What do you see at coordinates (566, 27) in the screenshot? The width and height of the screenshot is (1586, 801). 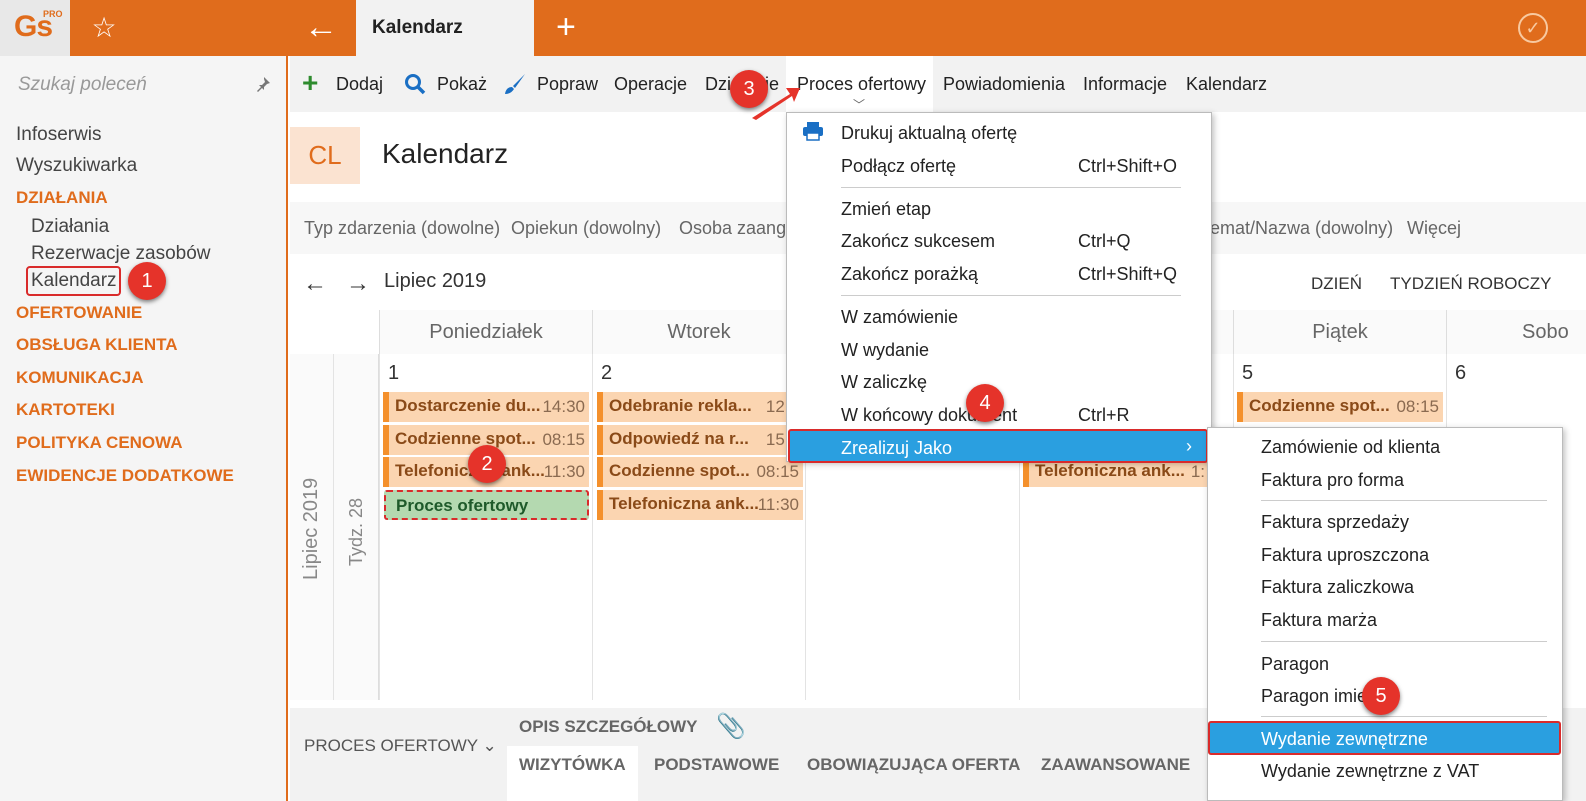 I see `add-tab-icon: +` at bounding box center [566, 27].